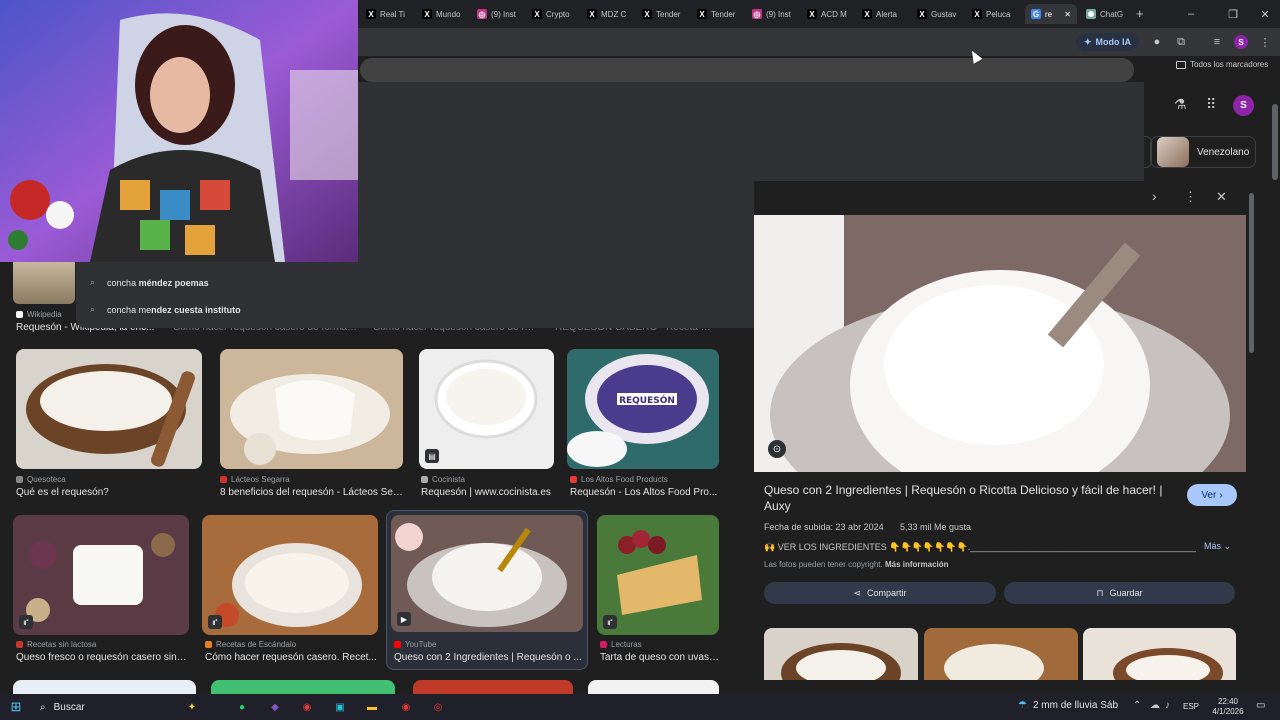 The width and height of the screenshot is (1280, 720). What do you see at coordinates (1217, 42) in the screenshot?
I see `media-icon: ≡` at bounding box center [1217, 42].